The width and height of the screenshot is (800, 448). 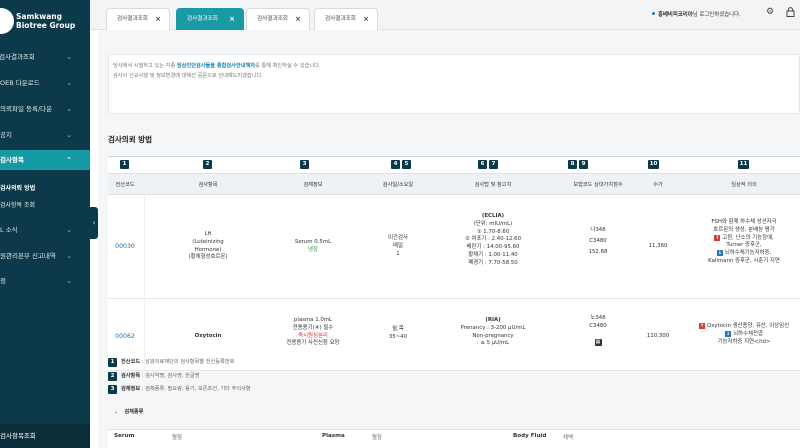 I want to click on method-line: 폐경기 : 7.70-58.50, so click(x=493, y=262).